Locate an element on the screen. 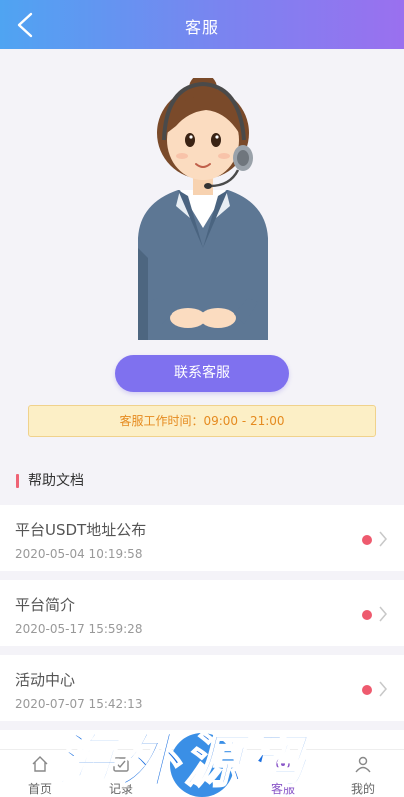 This screenshot has width=404, height=797. tab-home: 首页 is located at coordinates (40, 773).